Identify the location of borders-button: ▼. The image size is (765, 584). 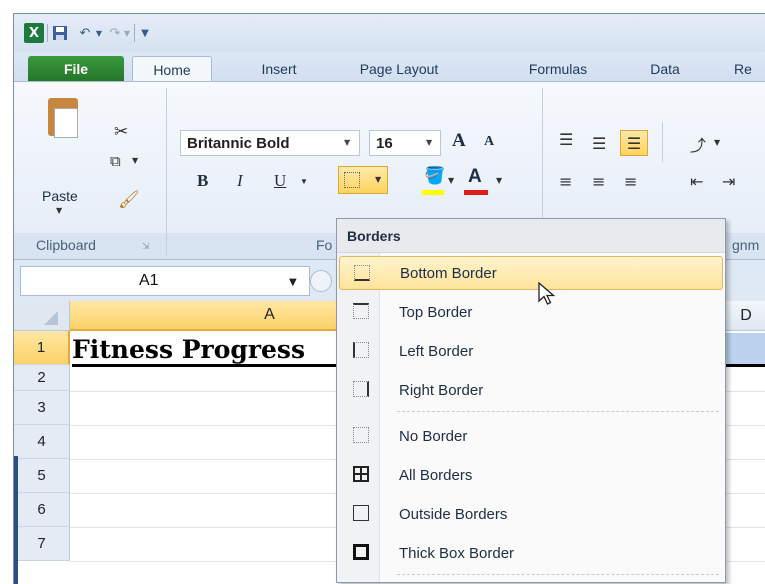
(363, 180).